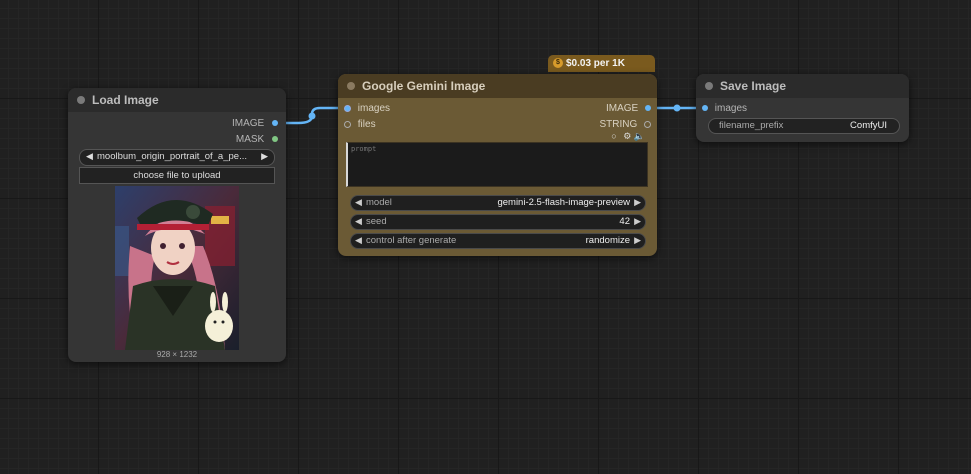  What do you see at coordinates (125, 100) in the screenshot?
I see `node-title-text: Load Image` at bounding box center [125, 100].